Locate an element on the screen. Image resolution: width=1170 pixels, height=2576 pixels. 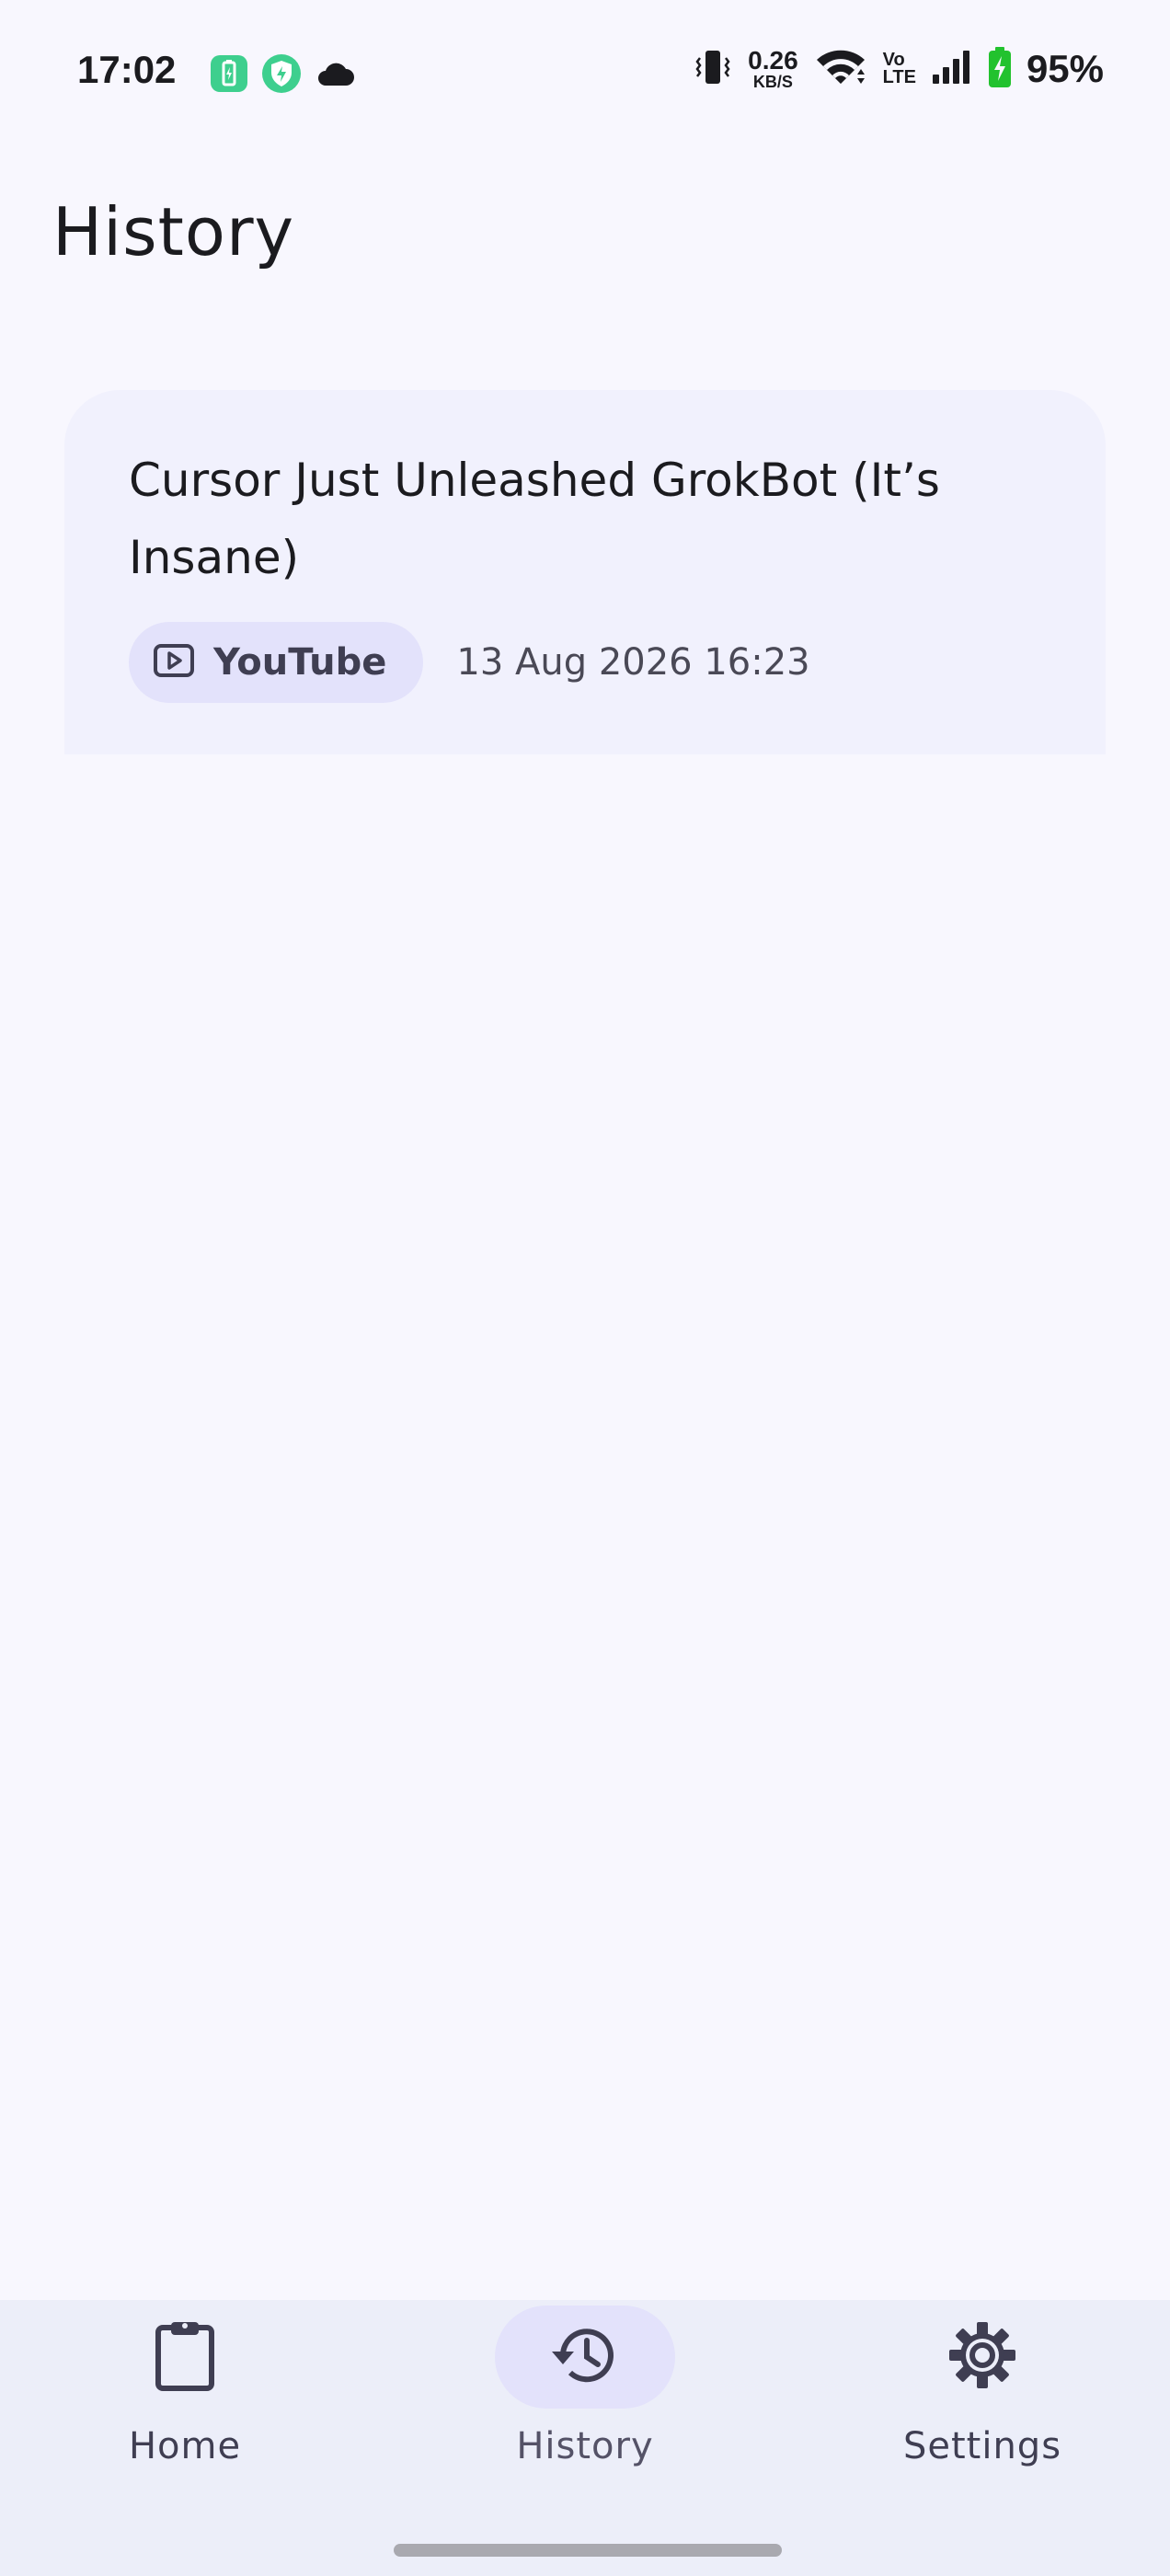
history-icon is located at coordinates (585, 2357).